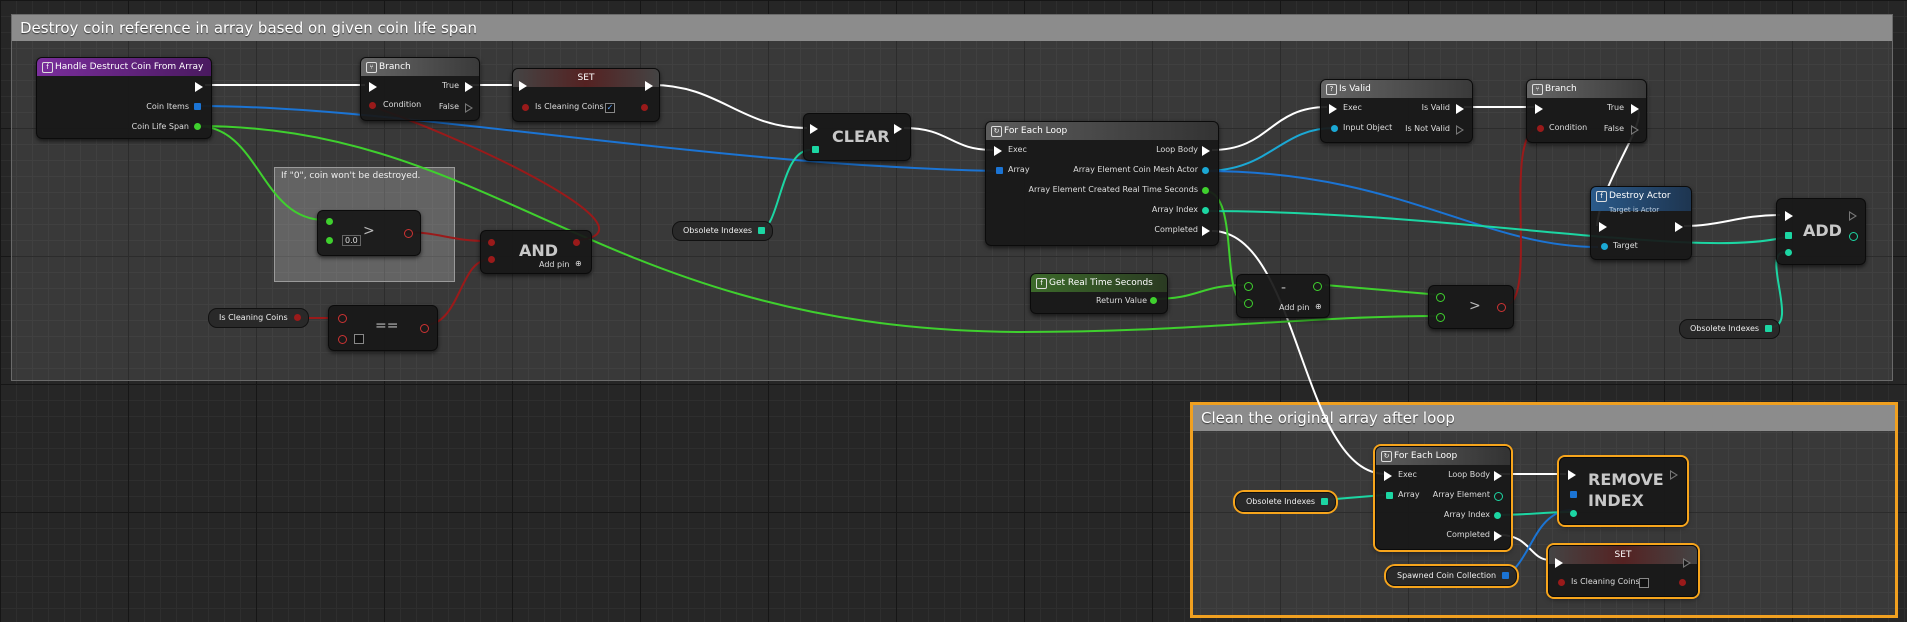  Describe the element at coordinates (586, 95) in the screenshot. I see `set-node-is-cleaning: SET Is Cleaning Coins ✓` at that location.